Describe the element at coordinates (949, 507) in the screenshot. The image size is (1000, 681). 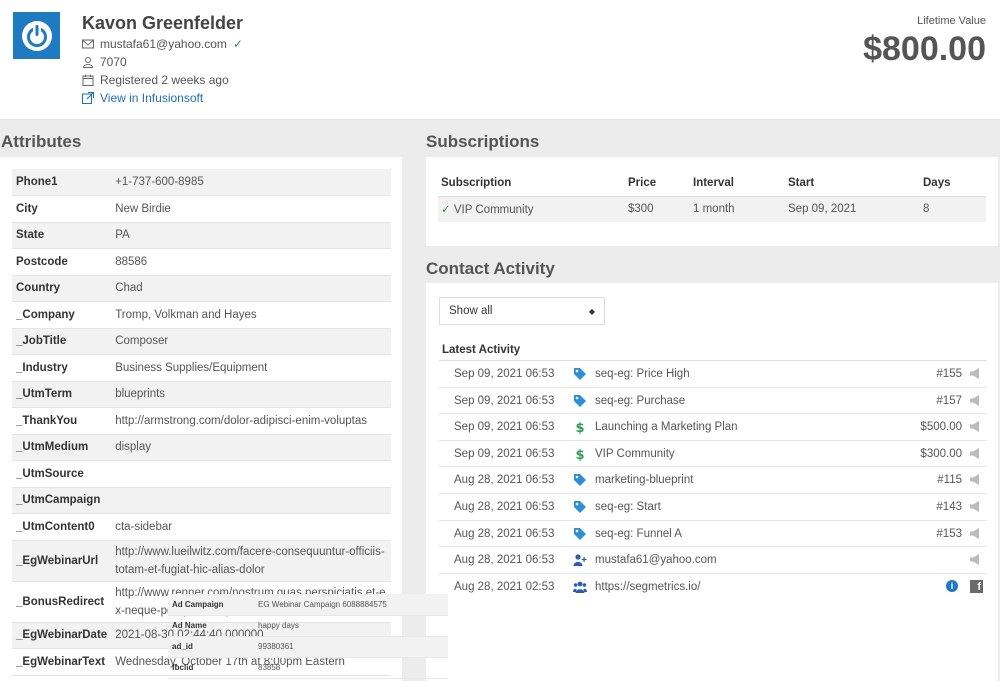
I see `activity-value: #143` at that location.